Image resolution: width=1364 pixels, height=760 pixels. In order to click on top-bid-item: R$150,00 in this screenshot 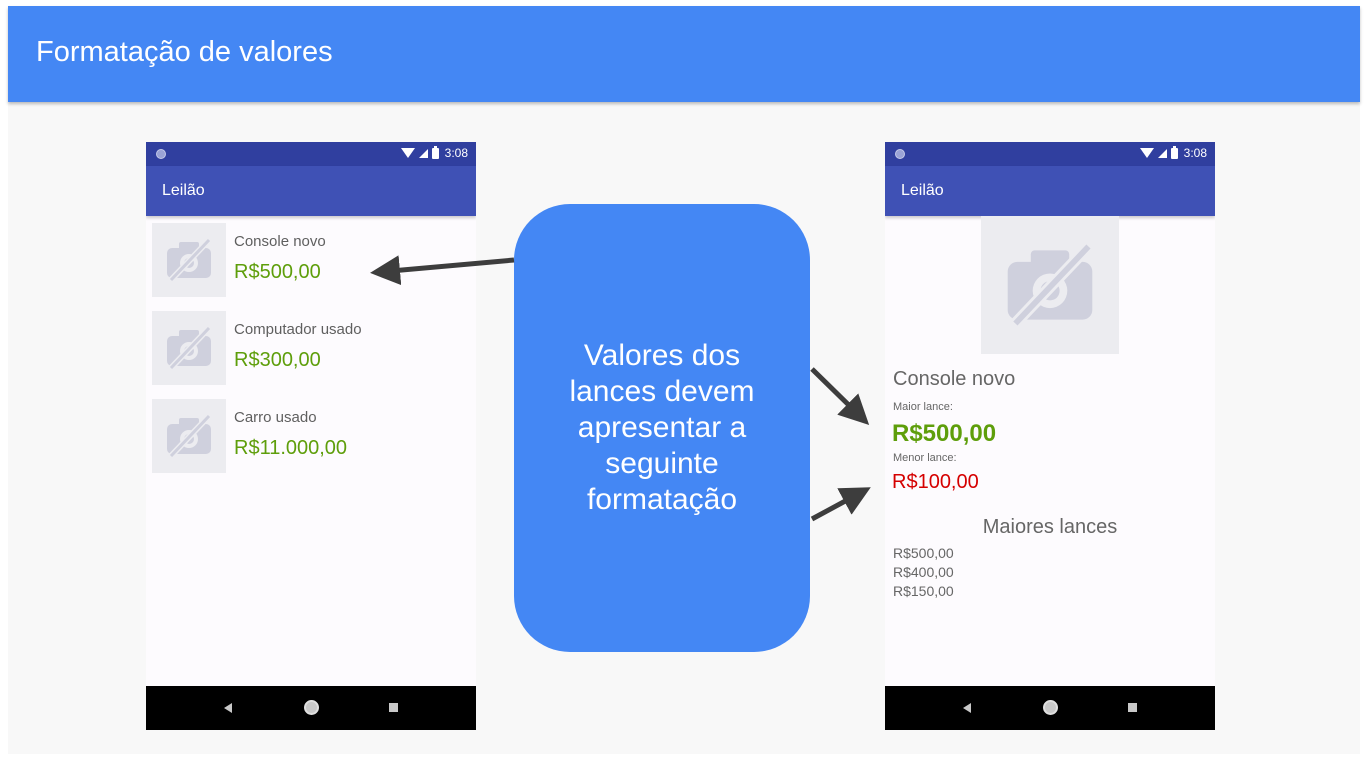, I will do `click(923, 591)`.